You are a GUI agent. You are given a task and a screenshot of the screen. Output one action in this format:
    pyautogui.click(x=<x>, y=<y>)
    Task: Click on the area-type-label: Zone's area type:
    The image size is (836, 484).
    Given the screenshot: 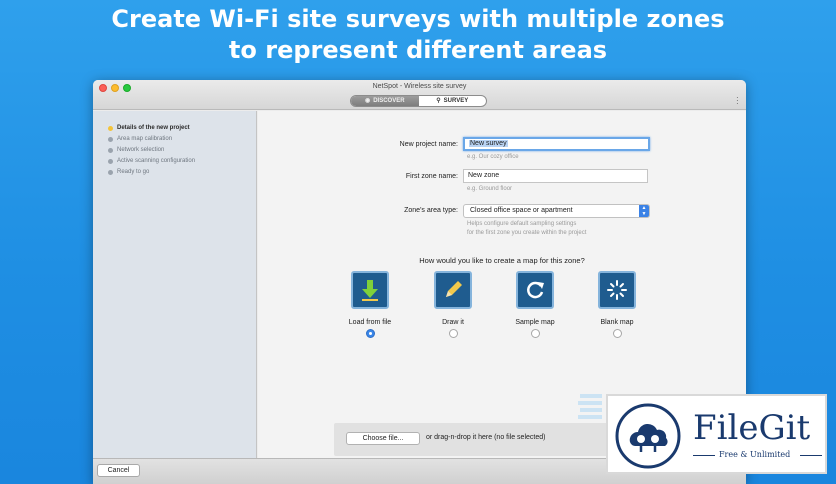 What is the action you would take?
    pyautogui.click(x=431, y=210)
    